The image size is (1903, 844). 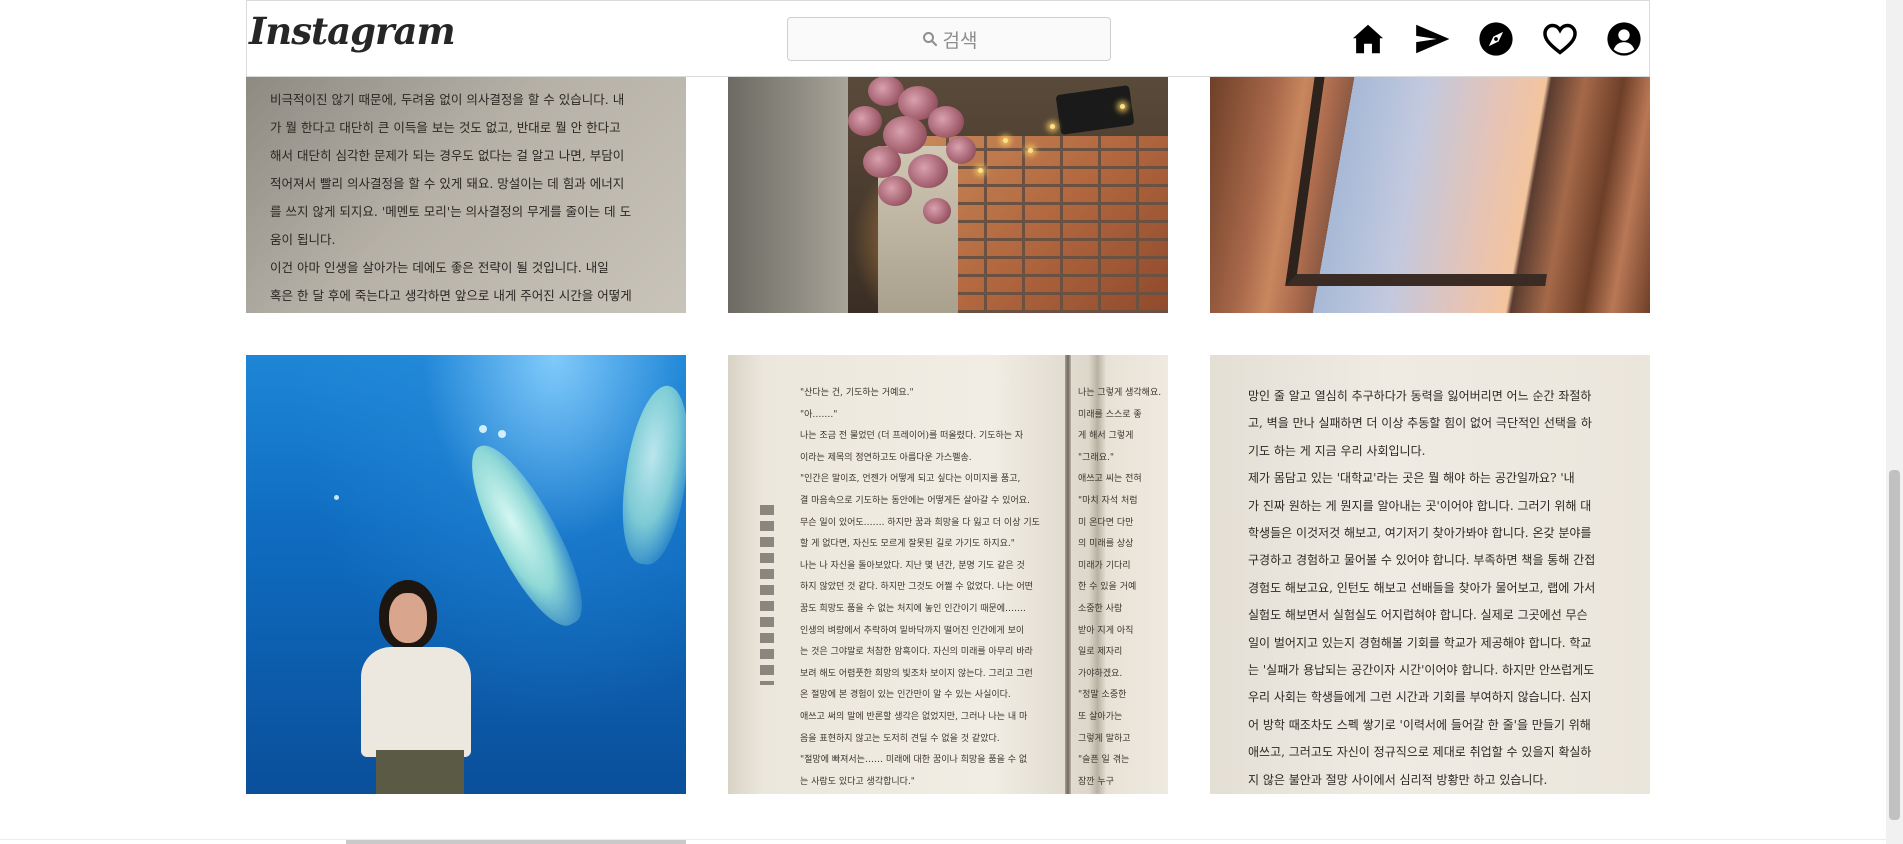 What do you see at coordinates (905, 695) in the screenshot?
I see `book-text-line: 온 절망에 본 경험이 있는 인간만이 알 수 있는 사실이다.` at bounding box center [905, 695].